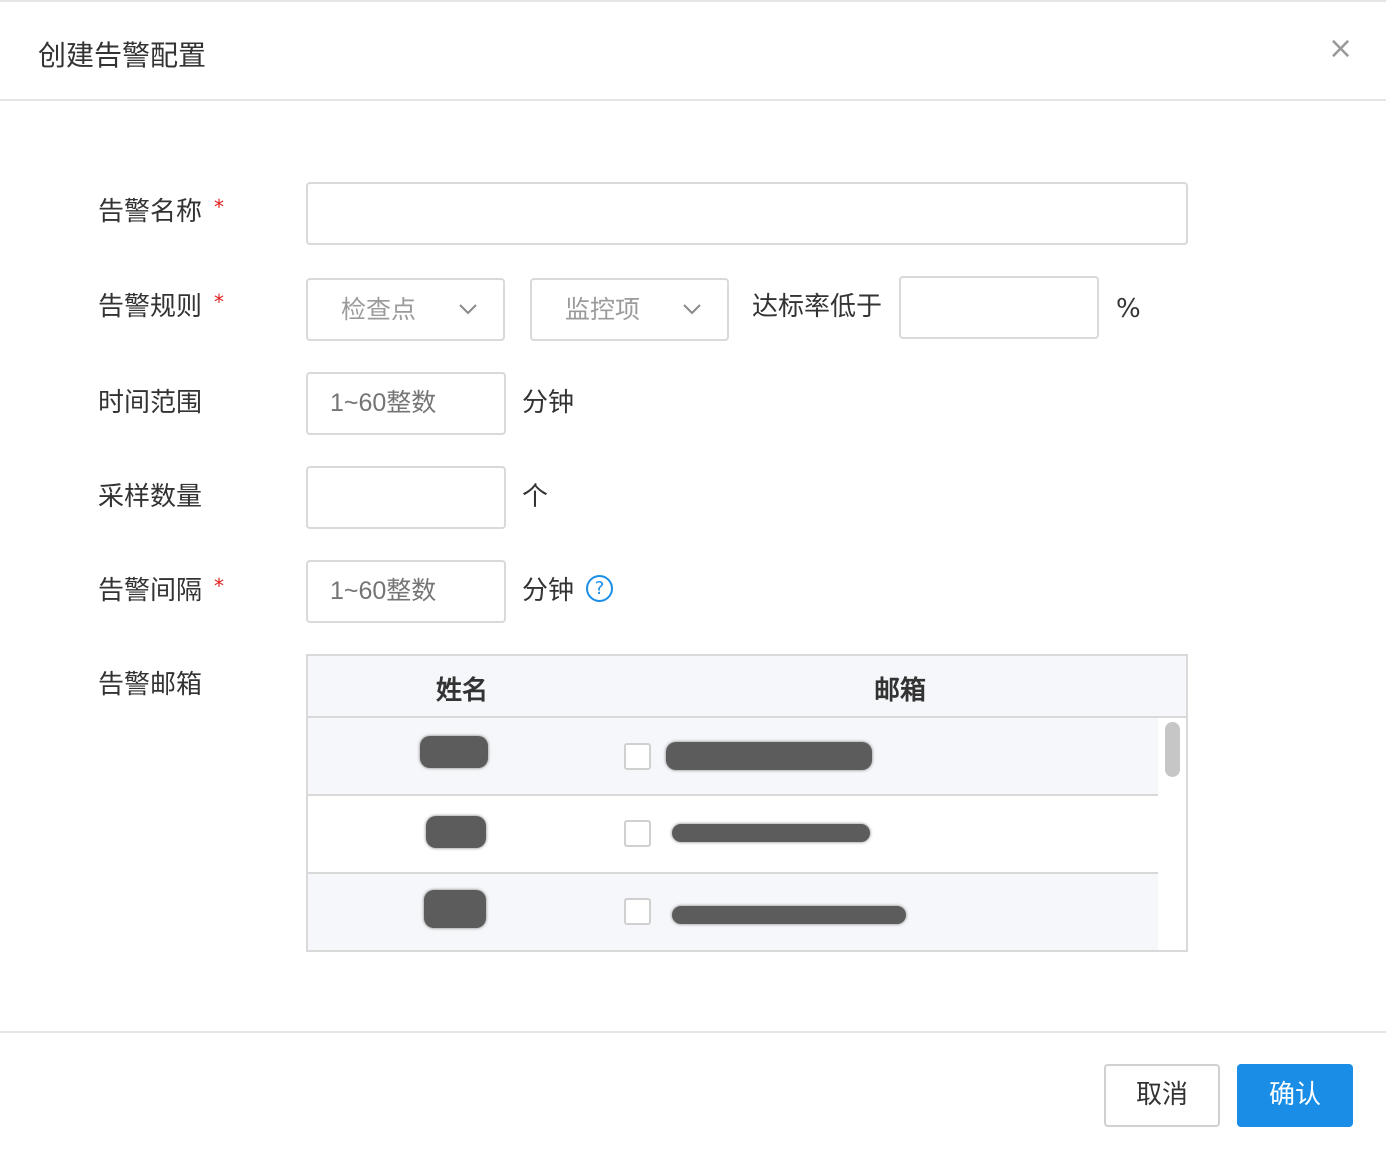 This screenshot has height=1154, width=1386. What do you see at coordinates (150, 685) in the screenshot?
I see `alert-email-label: 告警邮箱` at bounding box center [150, 685].